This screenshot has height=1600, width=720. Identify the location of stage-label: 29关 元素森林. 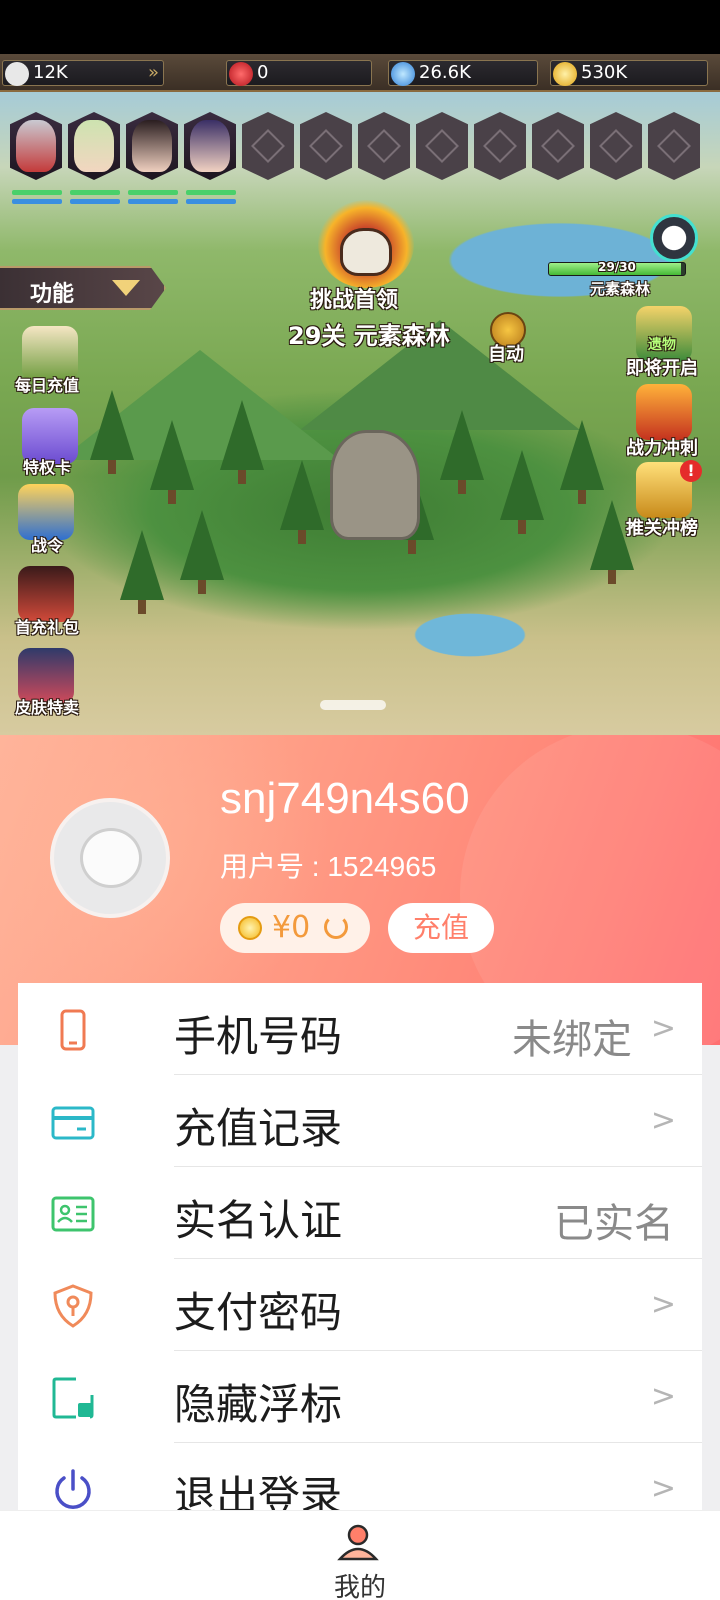
(369, 336).